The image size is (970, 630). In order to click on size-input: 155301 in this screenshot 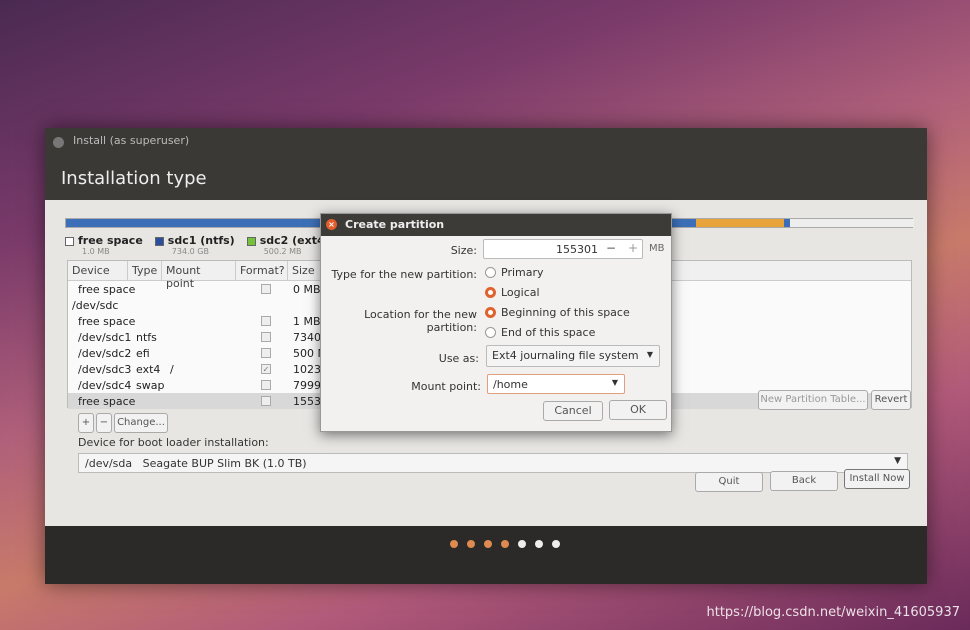, I will do `click(563, 249)`.